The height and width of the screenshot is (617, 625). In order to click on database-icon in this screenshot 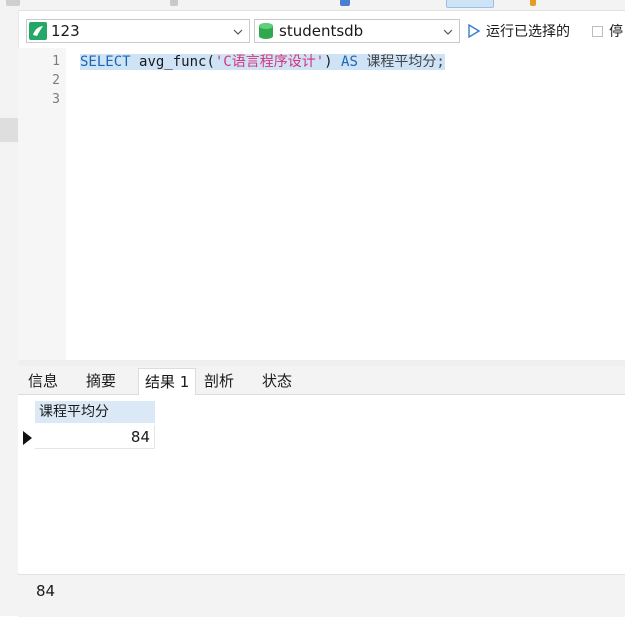, I will do `click(266, 31)`.